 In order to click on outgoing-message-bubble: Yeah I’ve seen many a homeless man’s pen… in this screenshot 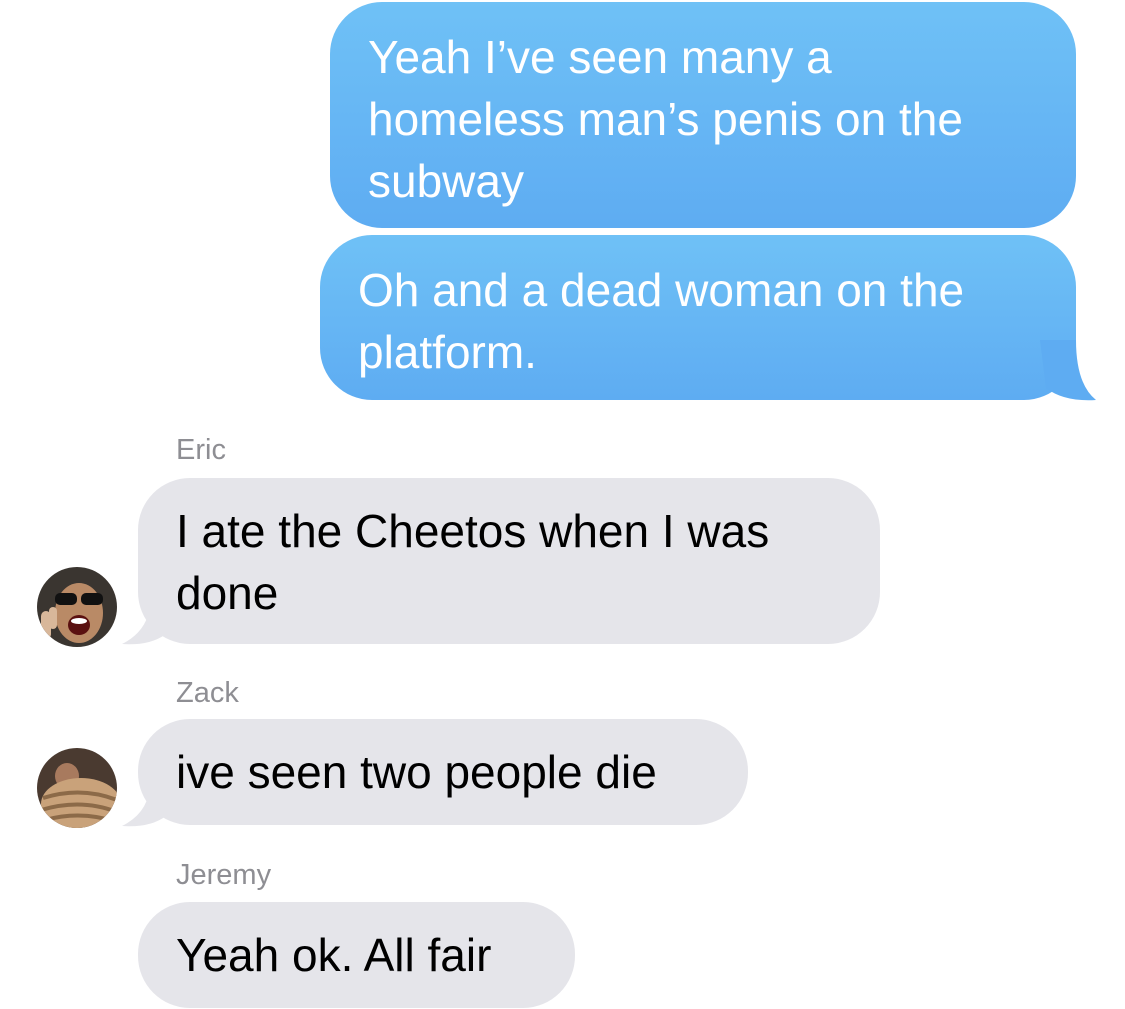, I will do `click(703, 115)`.